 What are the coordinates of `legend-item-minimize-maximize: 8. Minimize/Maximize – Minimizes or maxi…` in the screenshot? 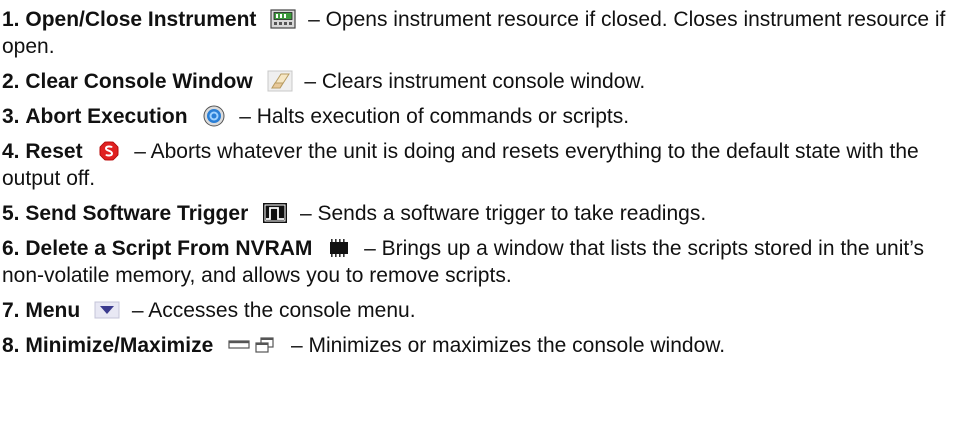 It's located at (484, 345).